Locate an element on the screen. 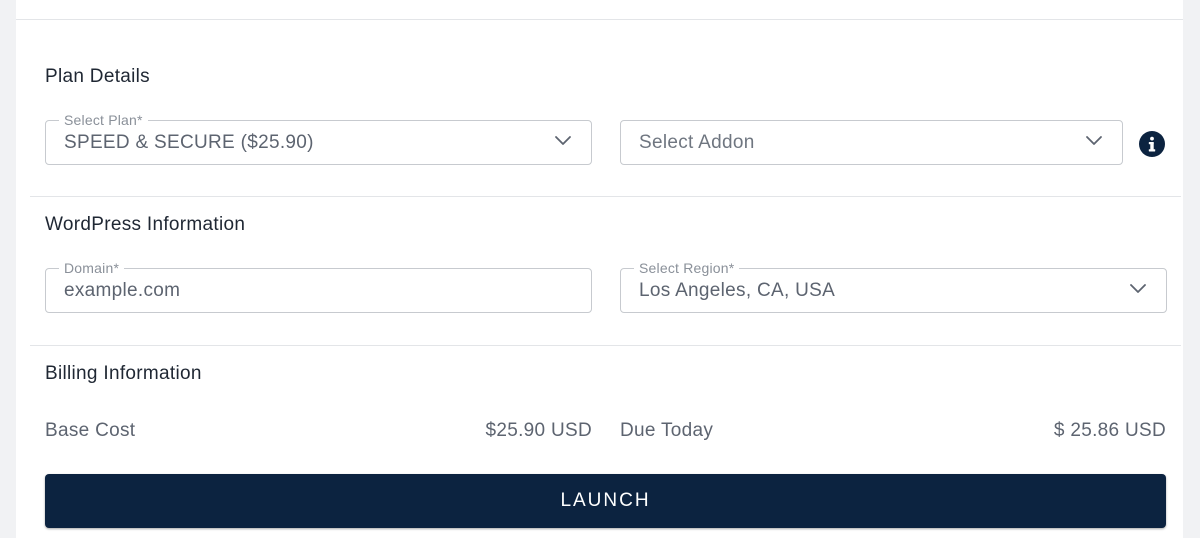 Image resolution: width=1200 pixels, height=538 pixels. info-glyph-icon is located at coordinates (1152, 144).